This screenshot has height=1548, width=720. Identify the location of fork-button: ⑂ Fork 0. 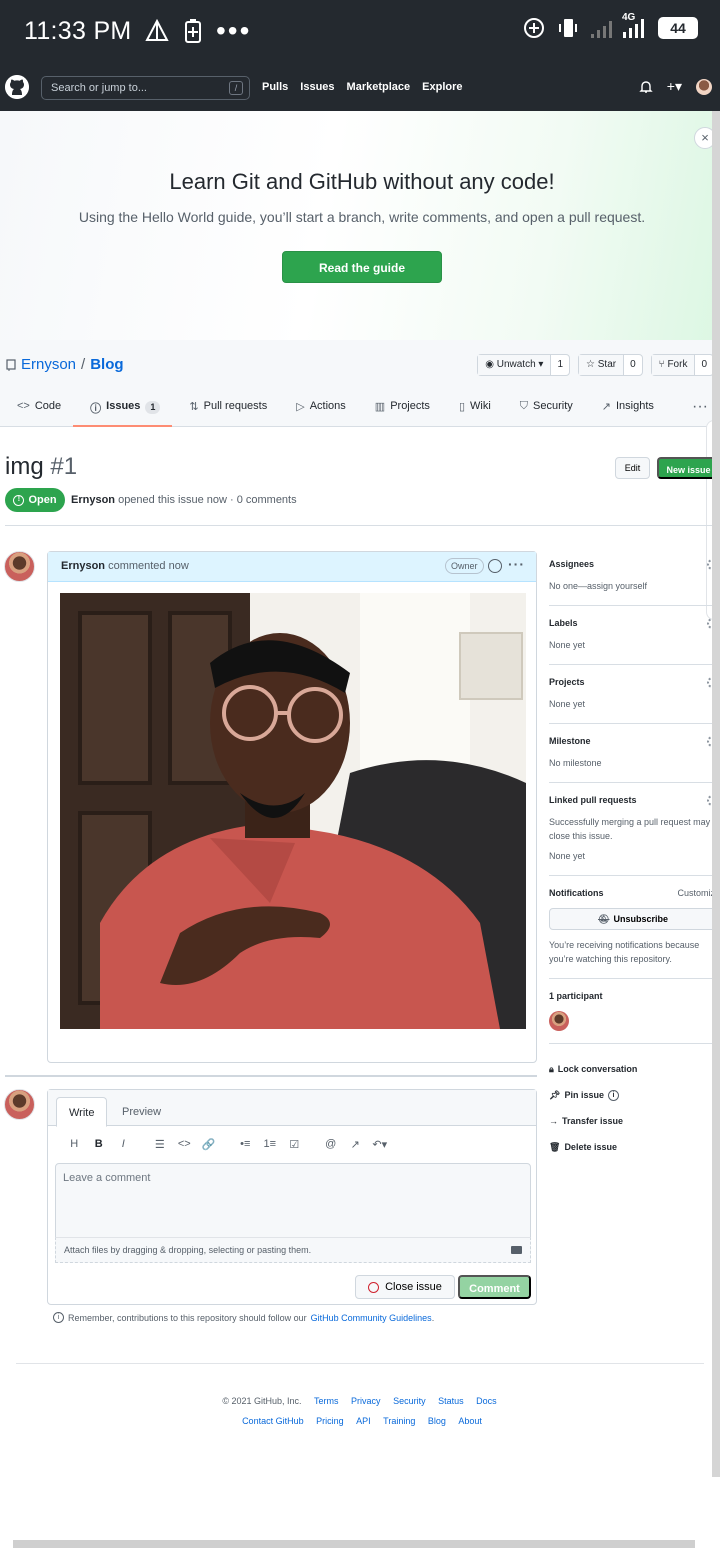
(682, 365).